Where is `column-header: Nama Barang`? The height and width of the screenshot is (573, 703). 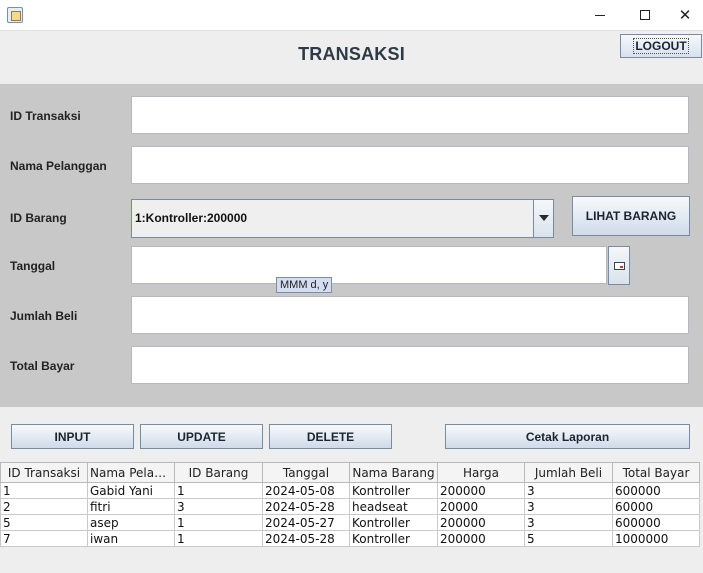
column-header: Nama Barang is located at coordinates (393, 472).